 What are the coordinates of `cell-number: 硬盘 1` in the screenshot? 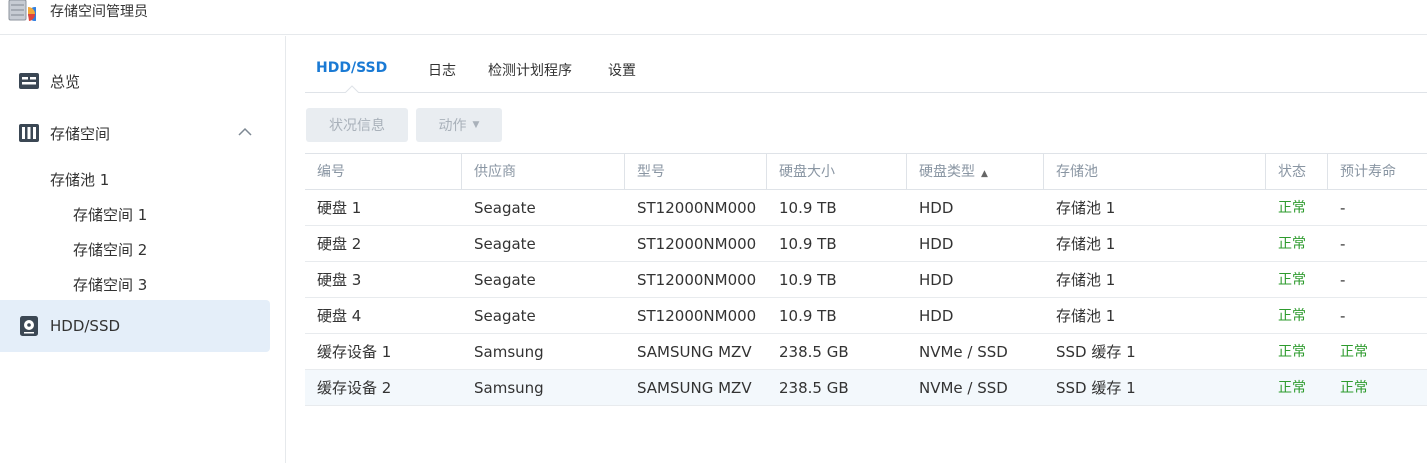 It's located at (339, 208).